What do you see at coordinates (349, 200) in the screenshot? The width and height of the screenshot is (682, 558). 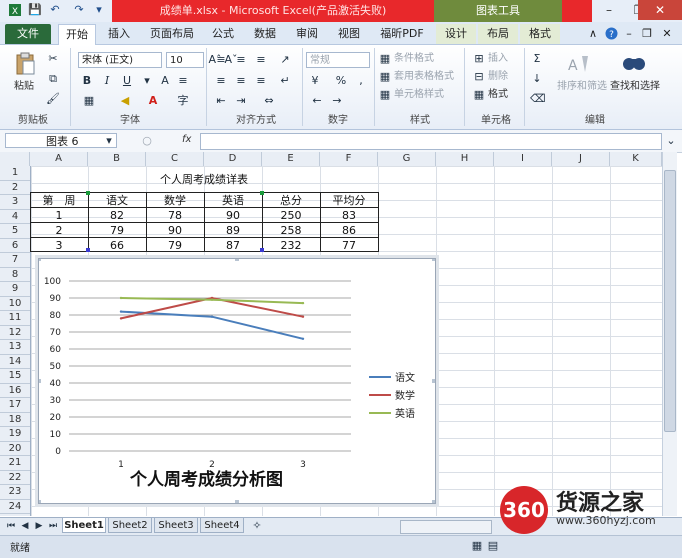 I see `table-header-cell: 平均分` at bounding box center [349, 200].